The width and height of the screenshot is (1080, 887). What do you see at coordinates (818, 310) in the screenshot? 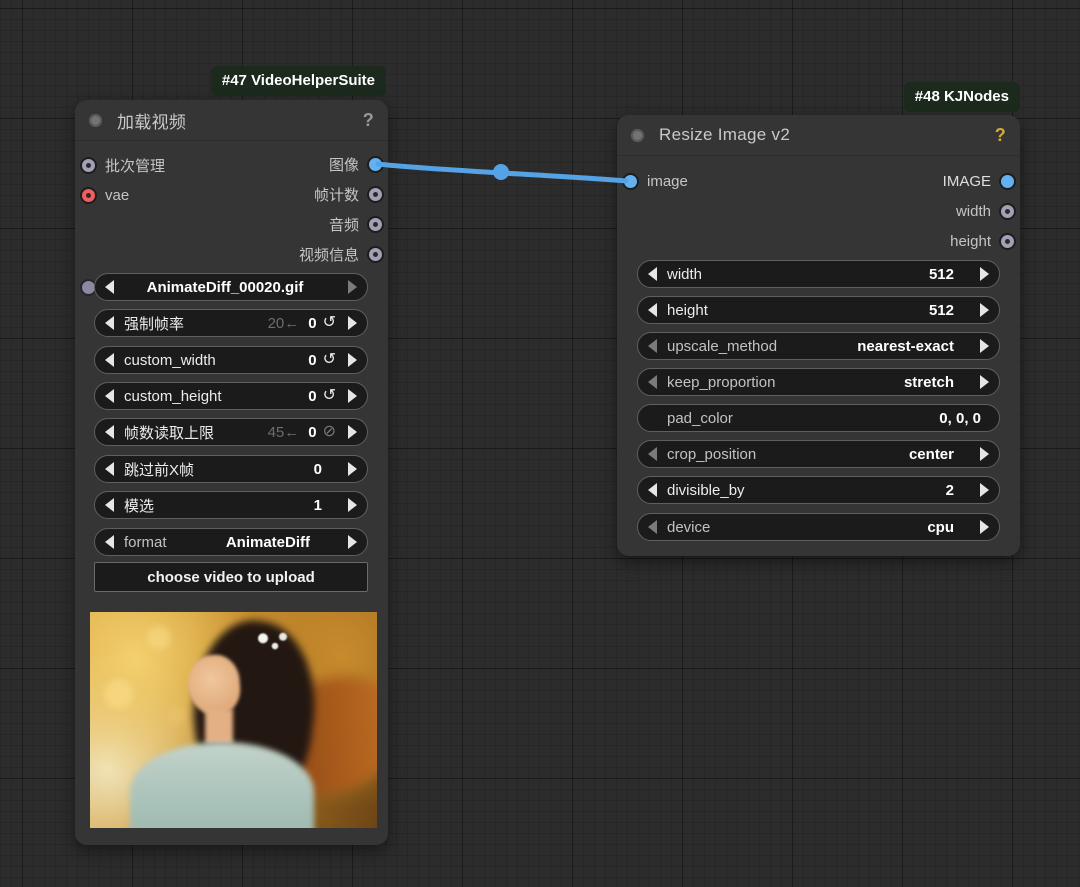
I see `widget-height: height 512` at bounding box center [818, 310].